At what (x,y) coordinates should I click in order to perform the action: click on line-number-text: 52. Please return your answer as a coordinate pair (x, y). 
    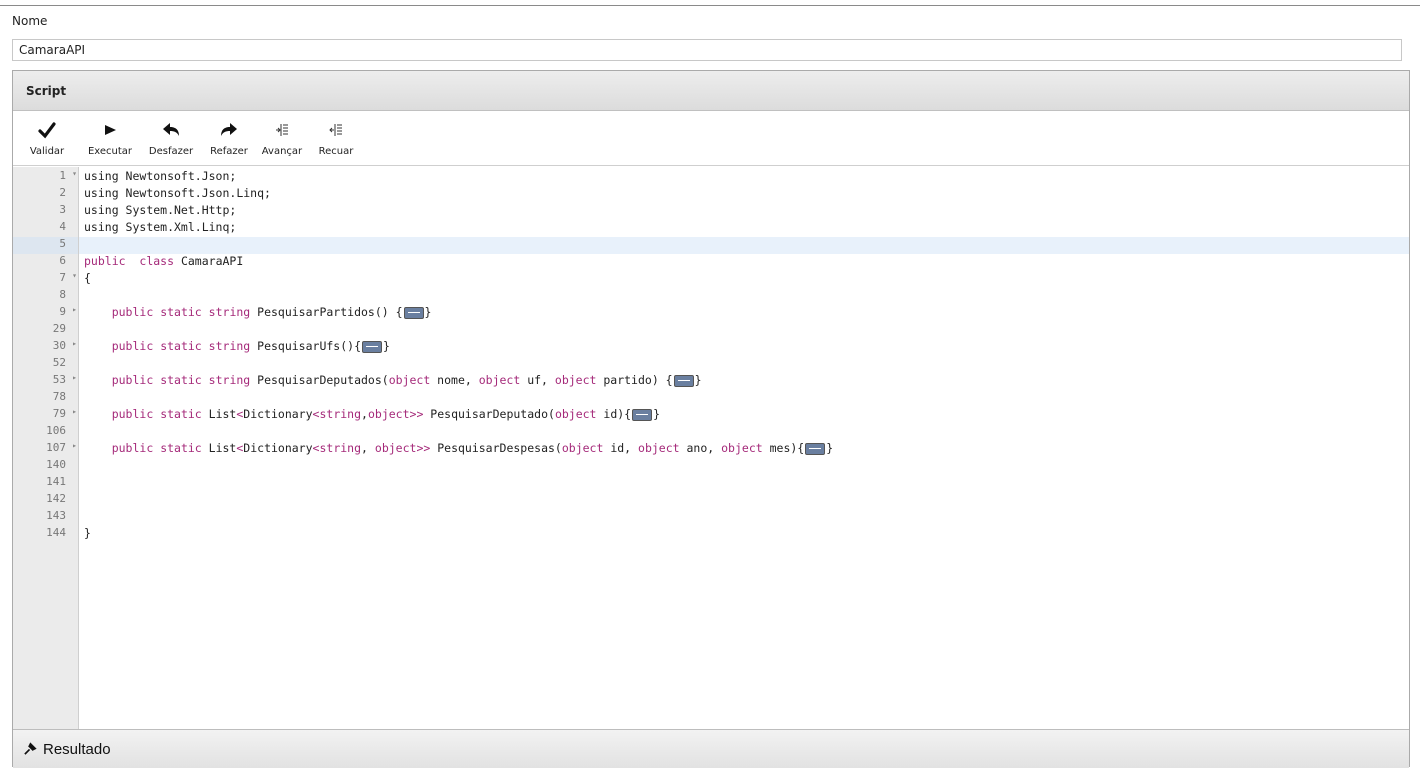
    Looking at the image, I should click on (59, 362).